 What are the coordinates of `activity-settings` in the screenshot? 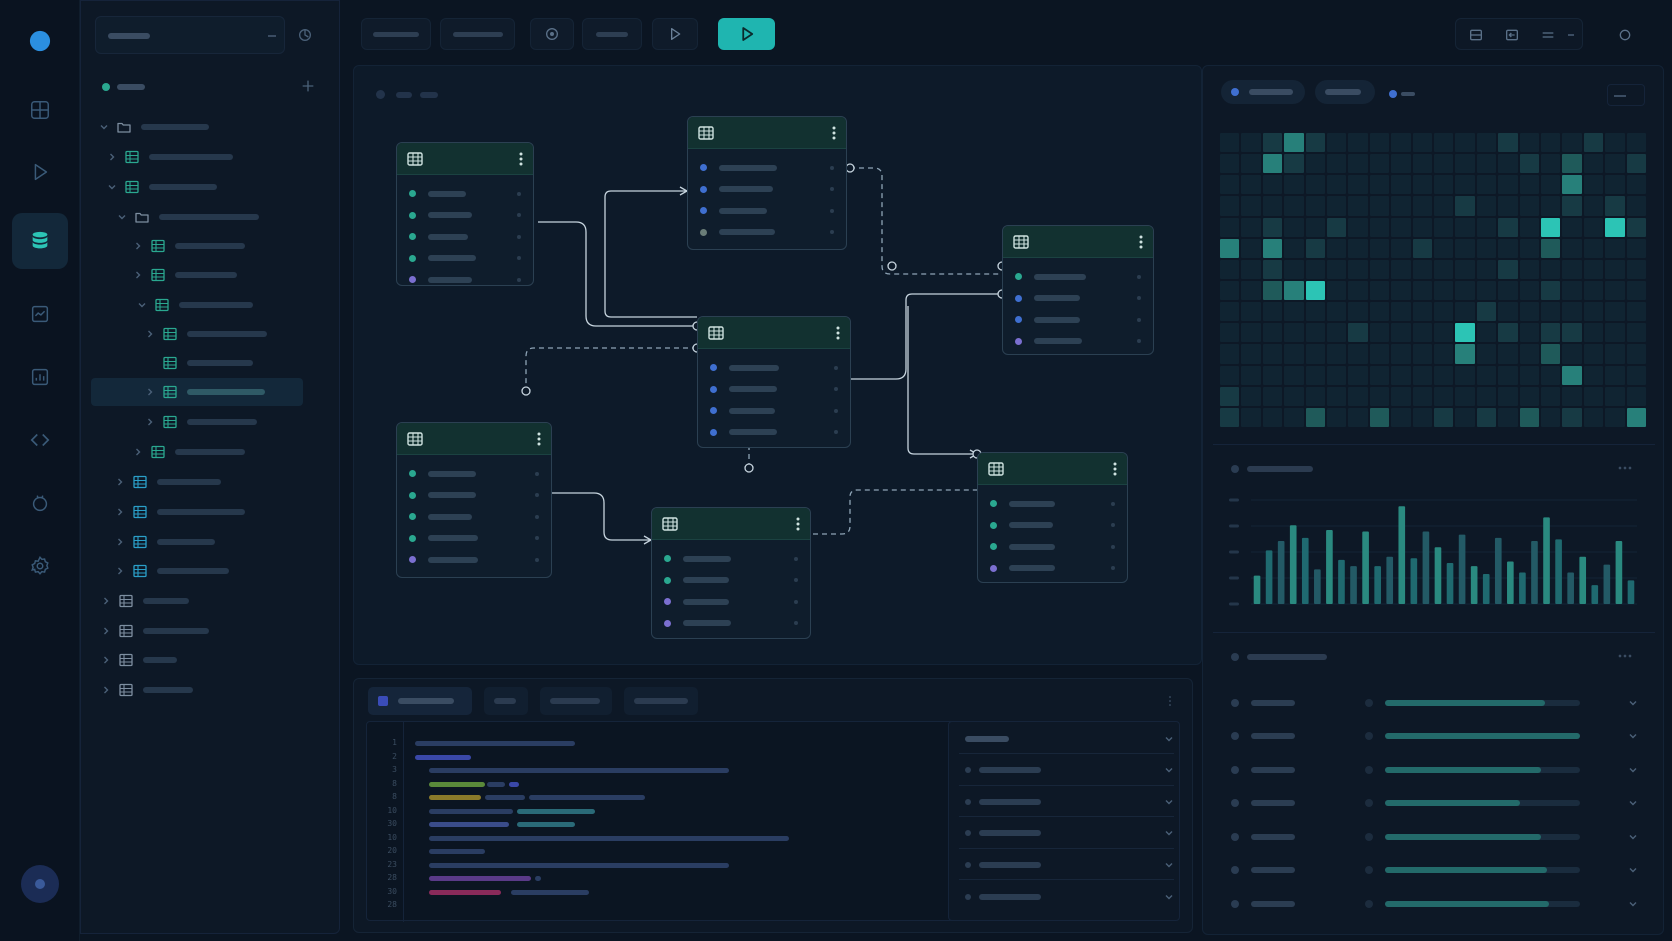 It's located at (40, 566).